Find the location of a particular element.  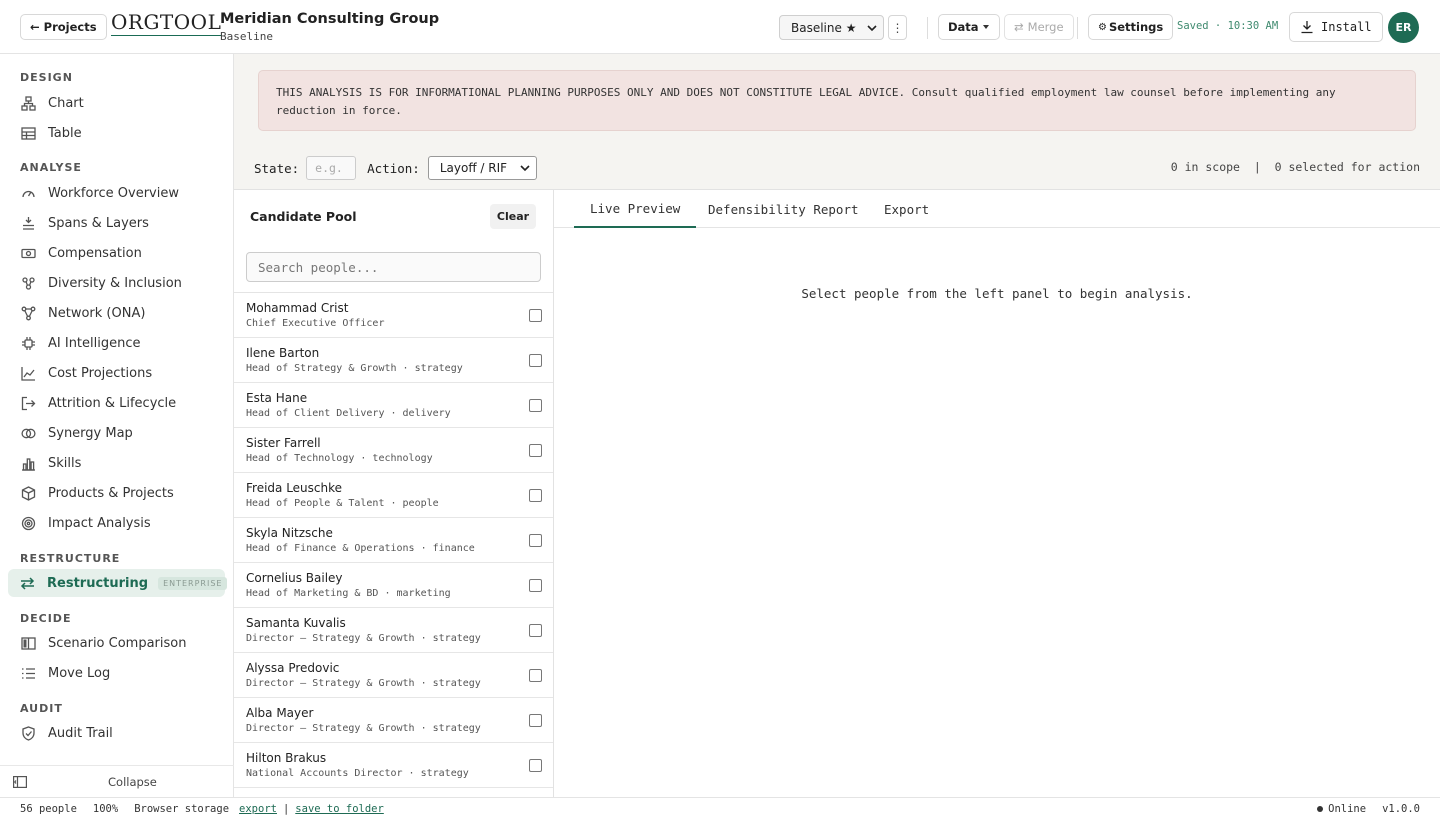

sidebar-item-products-projects: Products & Projects is located at coordinates (116, 493).